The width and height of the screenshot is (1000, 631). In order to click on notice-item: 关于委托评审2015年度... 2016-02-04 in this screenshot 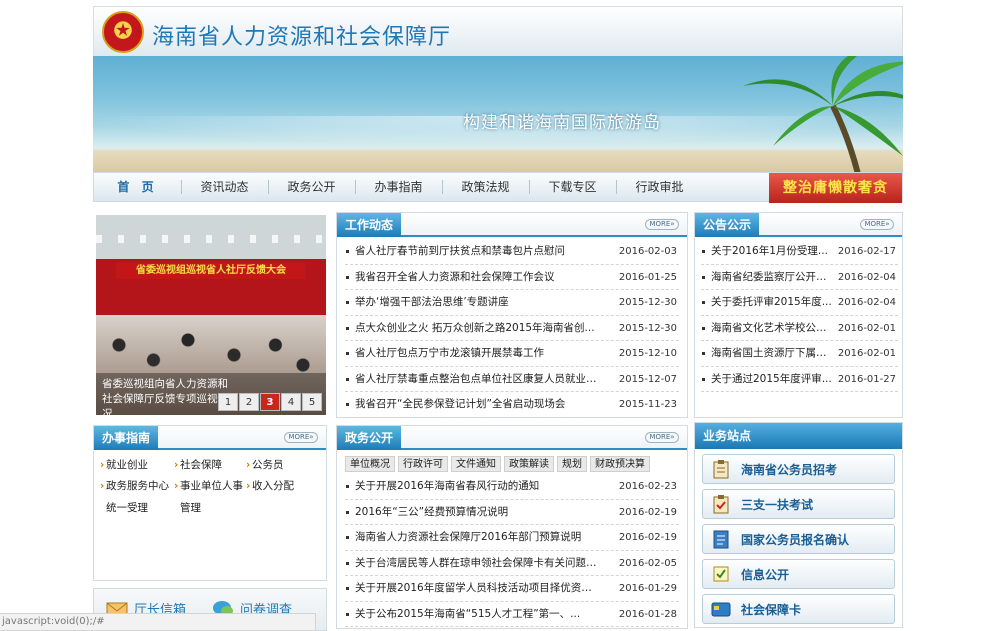, I will do `click(799, 303)`.